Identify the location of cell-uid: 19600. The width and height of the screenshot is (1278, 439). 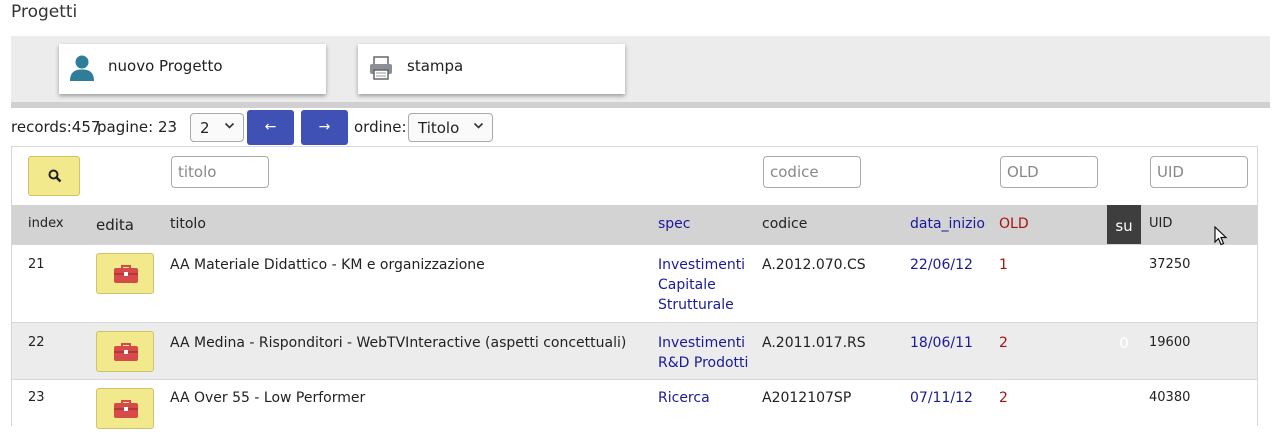
(1170, 342).